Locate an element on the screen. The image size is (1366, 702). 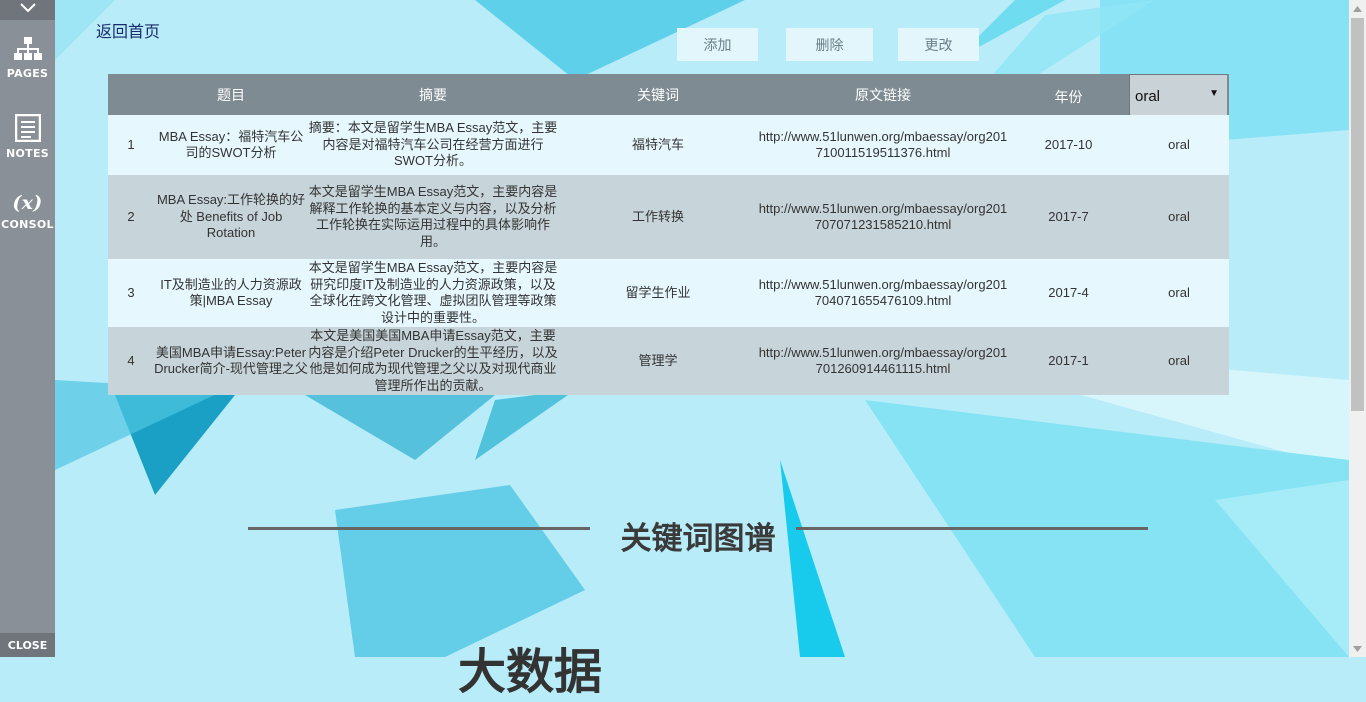
cell-keyword: 留学生作业 is located at coordinates (658, 292).